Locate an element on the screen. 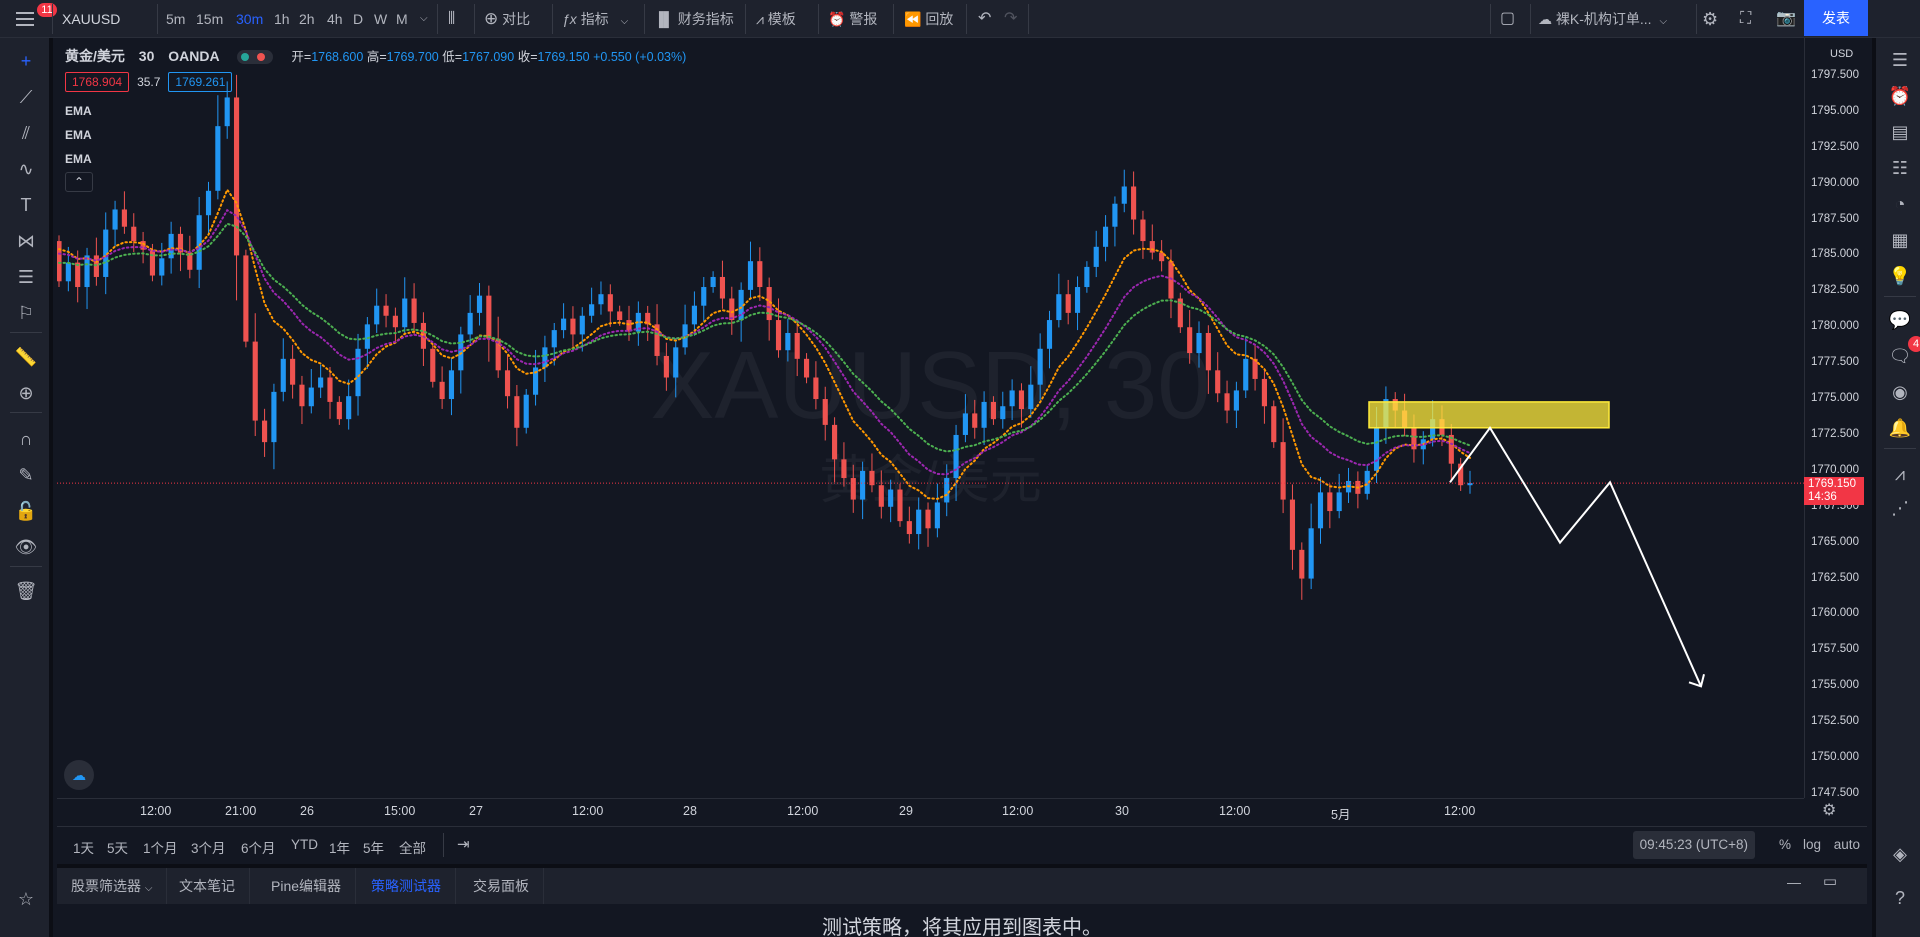 This screenshot has width=1920, height=937. cloud-status-icon: ☁ is located at coordinates (79, 775).